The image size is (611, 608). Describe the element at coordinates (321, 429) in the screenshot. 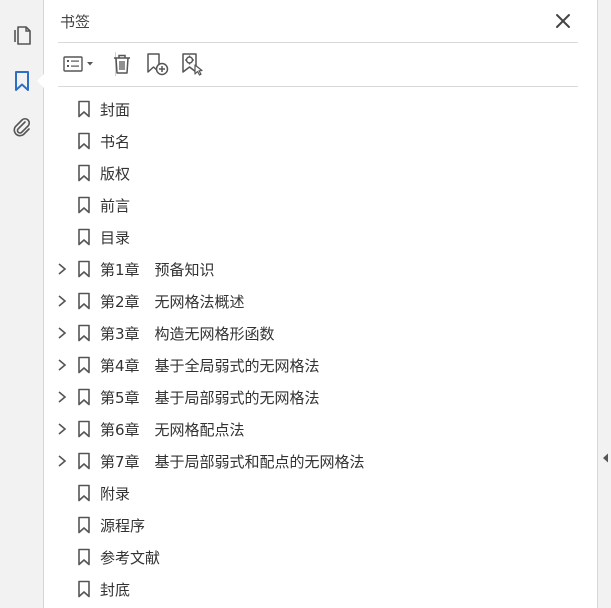

I see `bookmark-item: 第6章 无网格配点法` at that location.